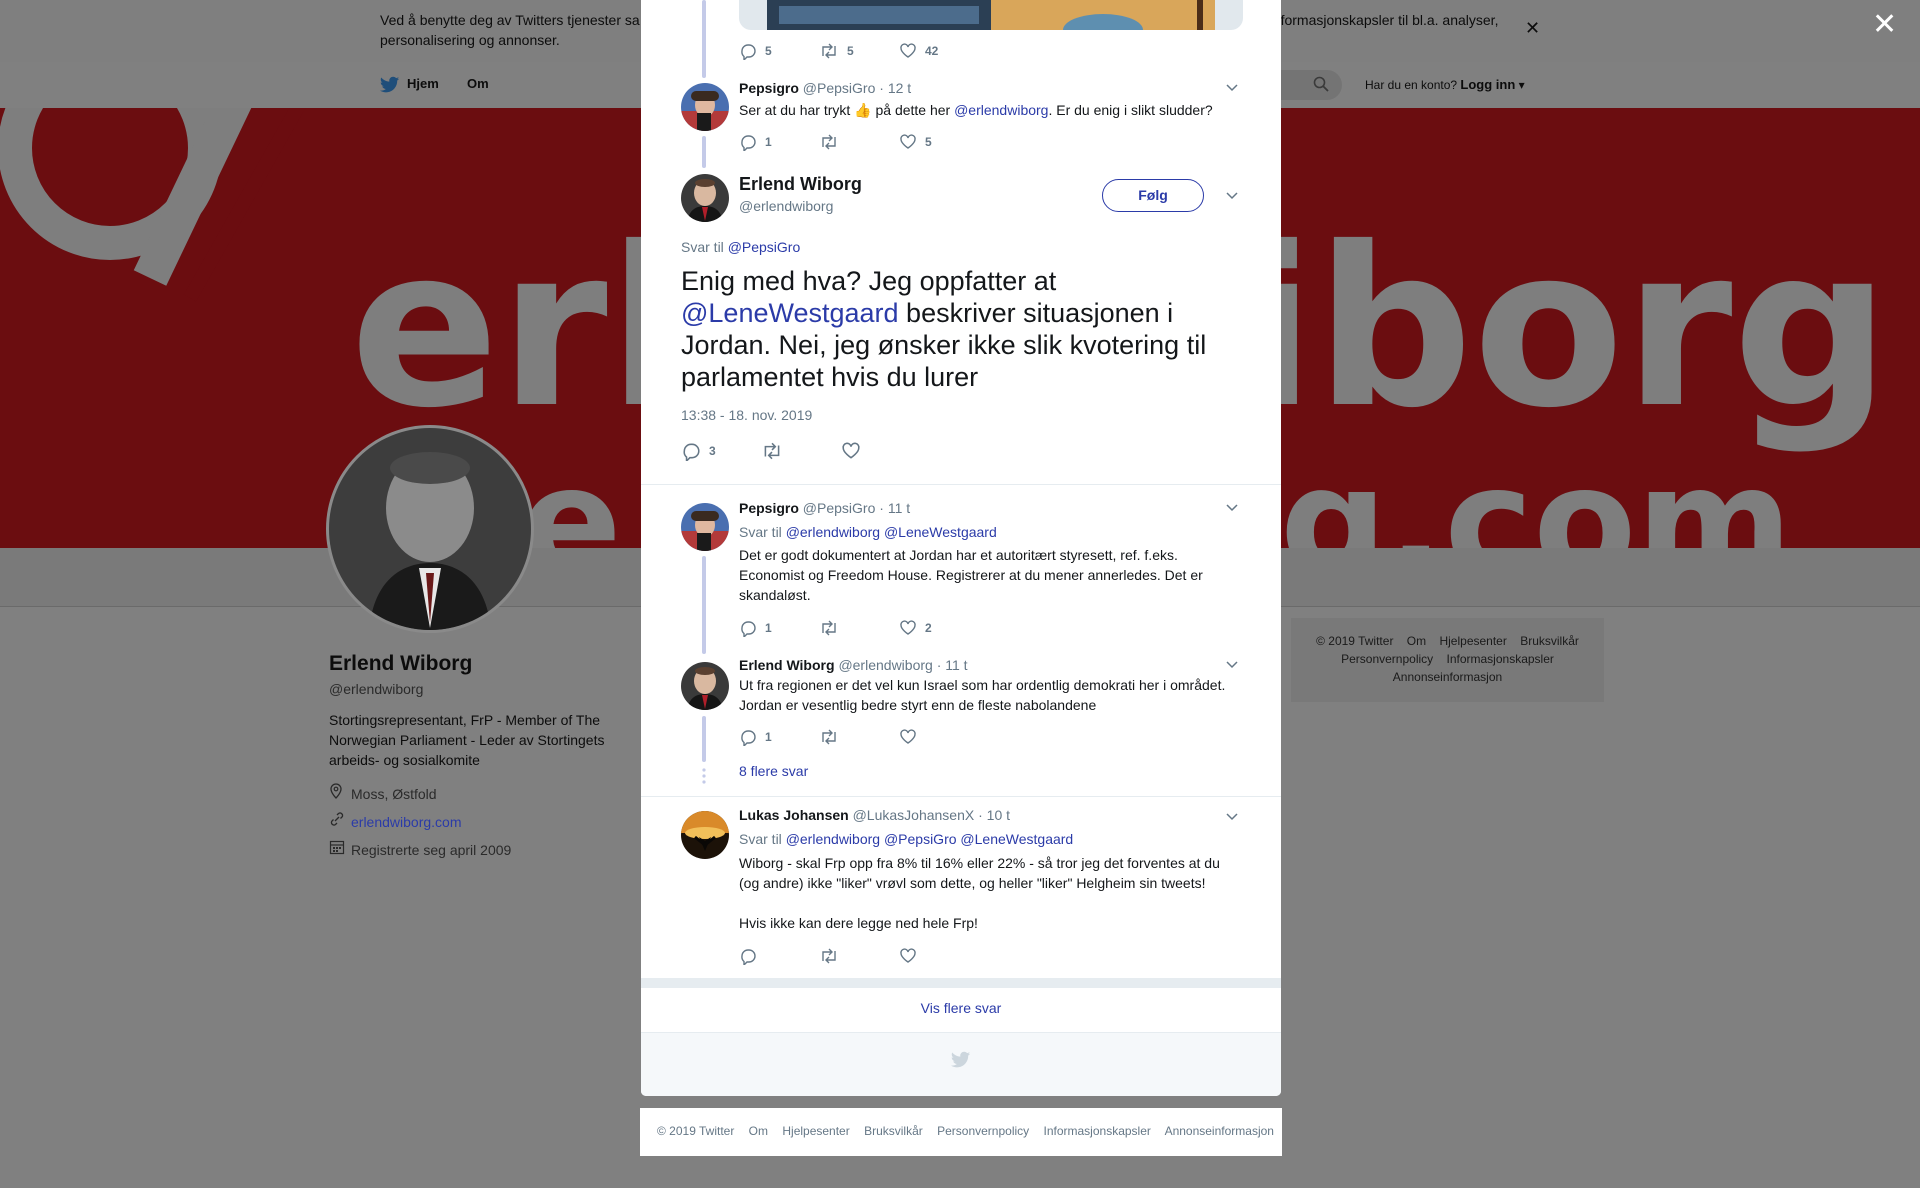 The image size is (1920, 1188). I want to click on nav-about: Om, so click(478, 83).